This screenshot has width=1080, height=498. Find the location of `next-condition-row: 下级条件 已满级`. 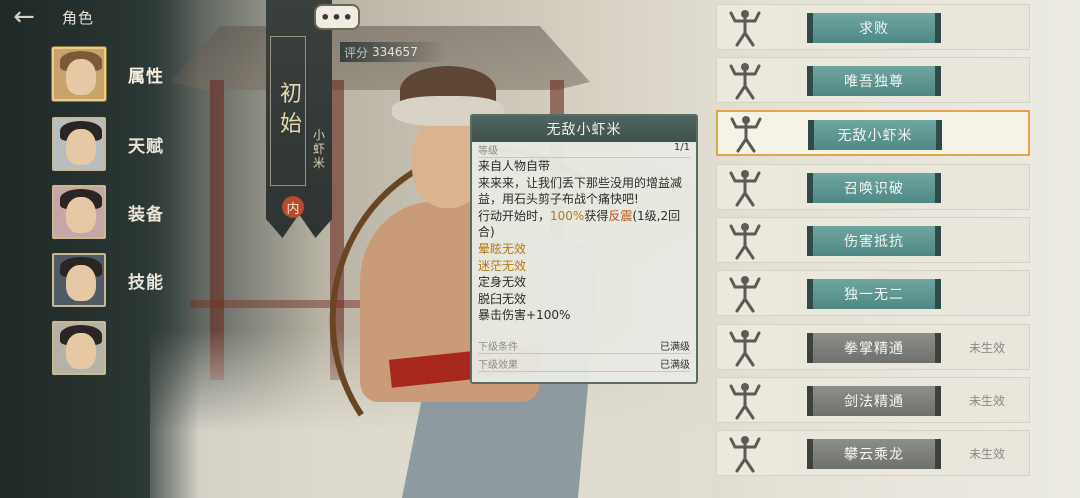

next-condition-row: 下级条件 已满级 is located at coordinates (584, 346).